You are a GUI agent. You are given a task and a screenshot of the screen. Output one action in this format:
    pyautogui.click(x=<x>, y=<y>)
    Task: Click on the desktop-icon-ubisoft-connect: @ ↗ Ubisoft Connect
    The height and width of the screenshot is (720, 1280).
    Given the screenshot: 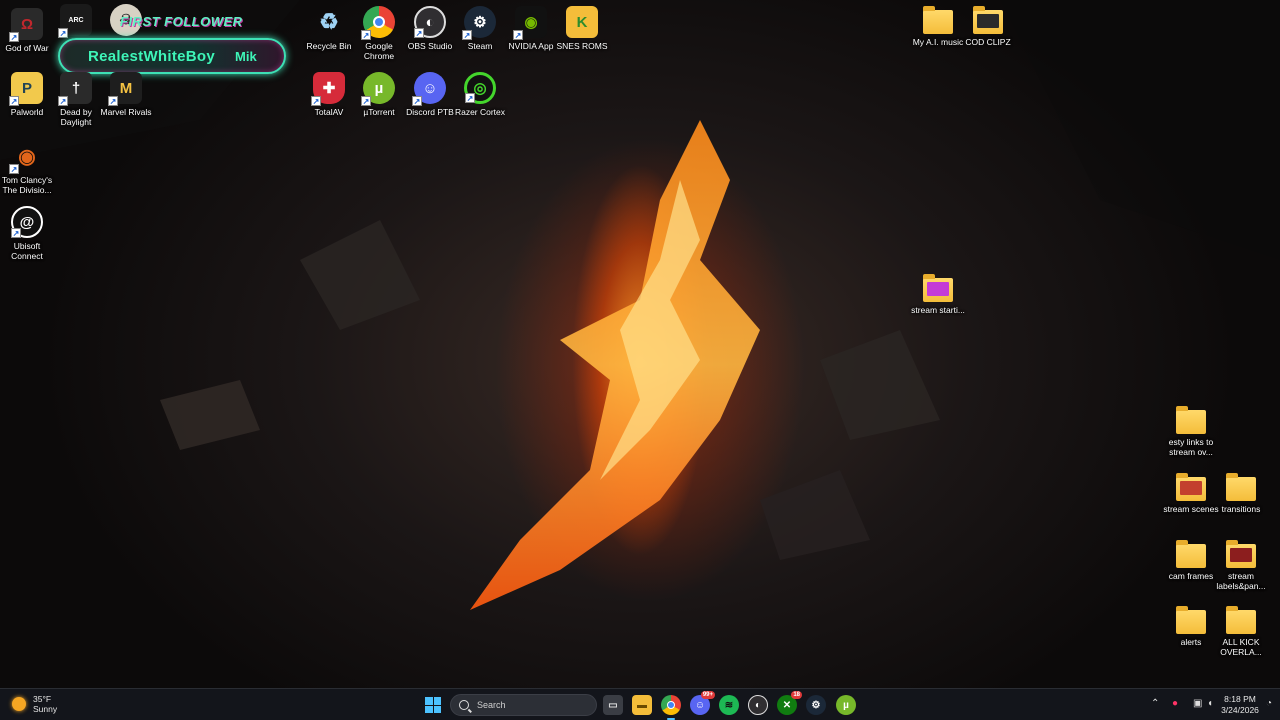 What is the action you would take?
    pyautogui.click(x=27, y=233)
    